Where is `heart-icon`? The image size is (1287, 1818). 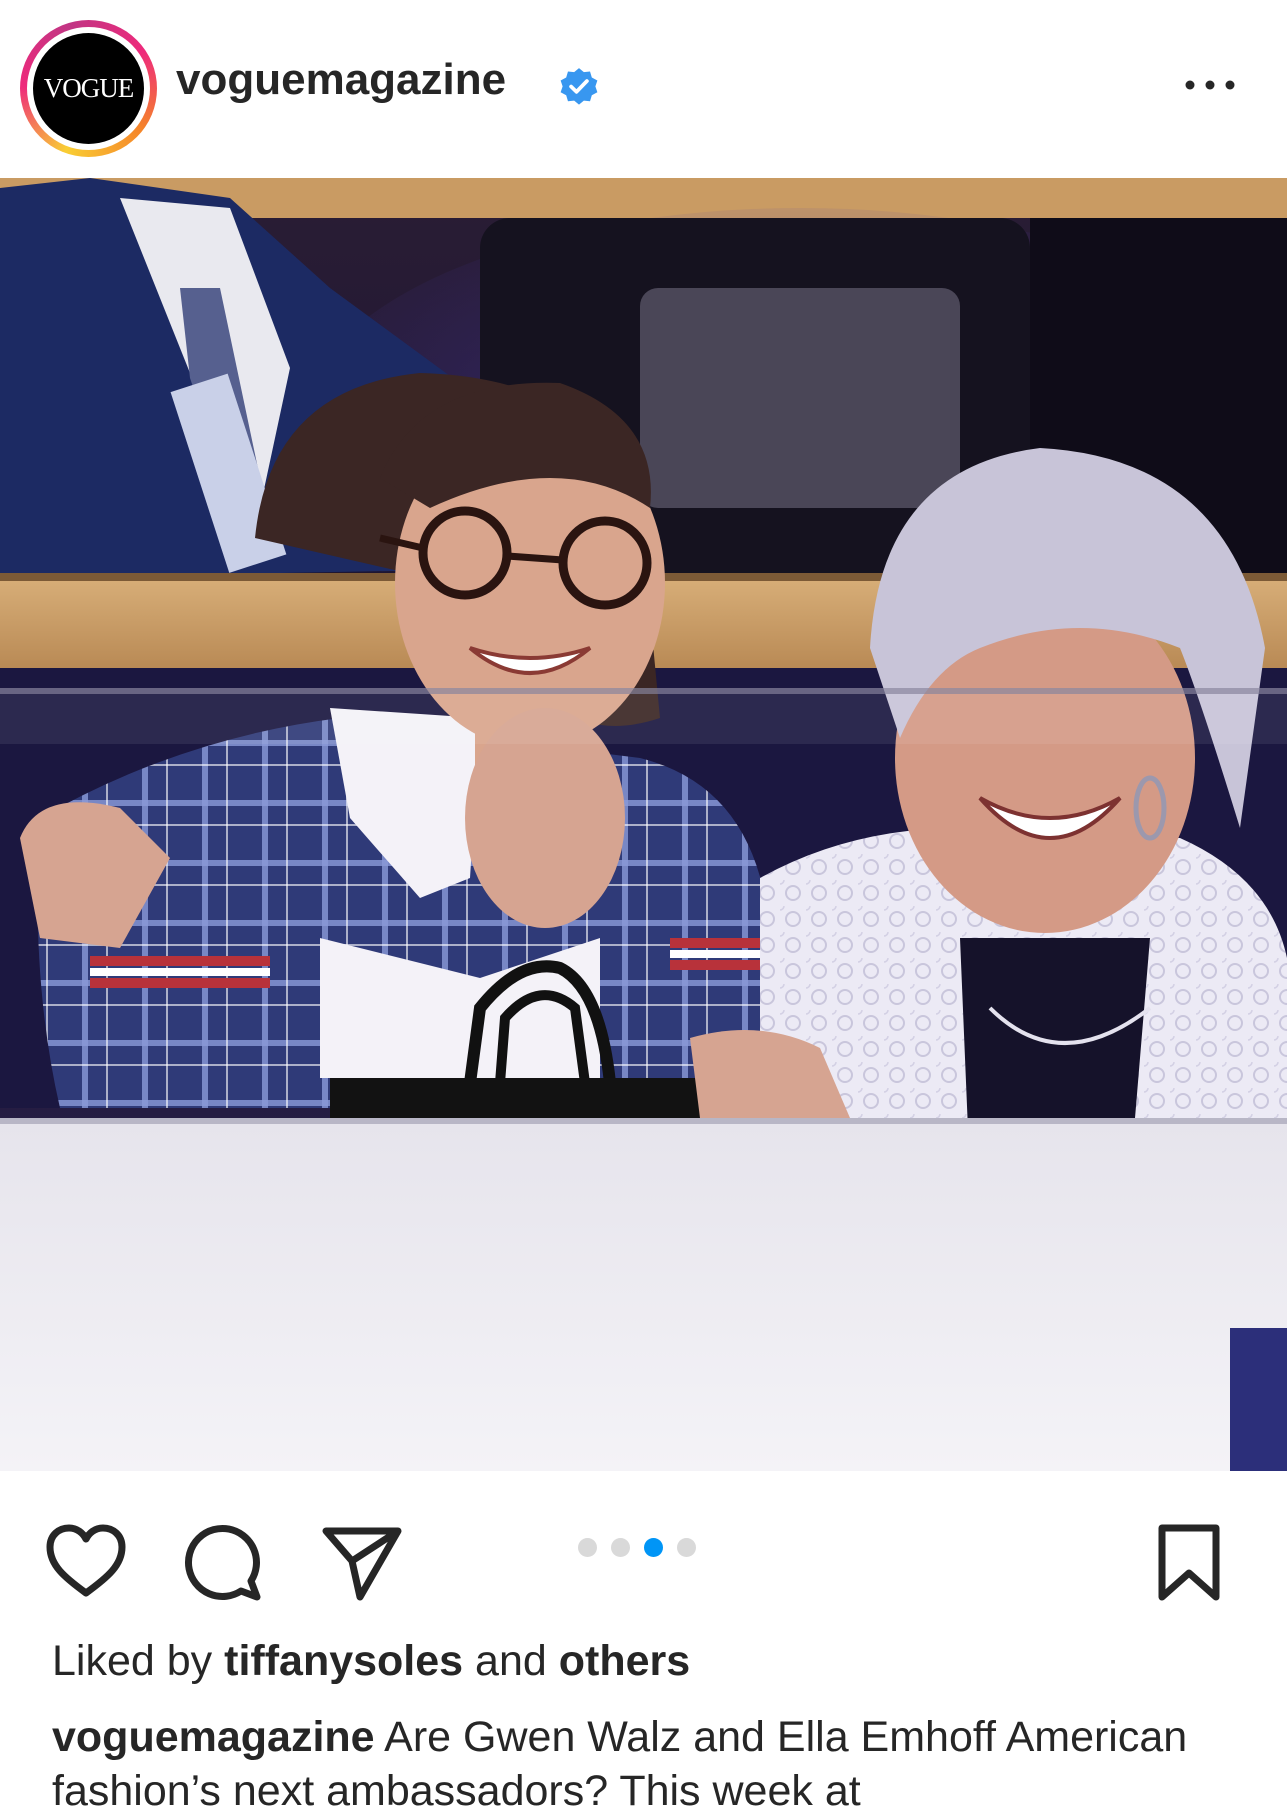
heart-icon is located at coordinates (86, 1561).